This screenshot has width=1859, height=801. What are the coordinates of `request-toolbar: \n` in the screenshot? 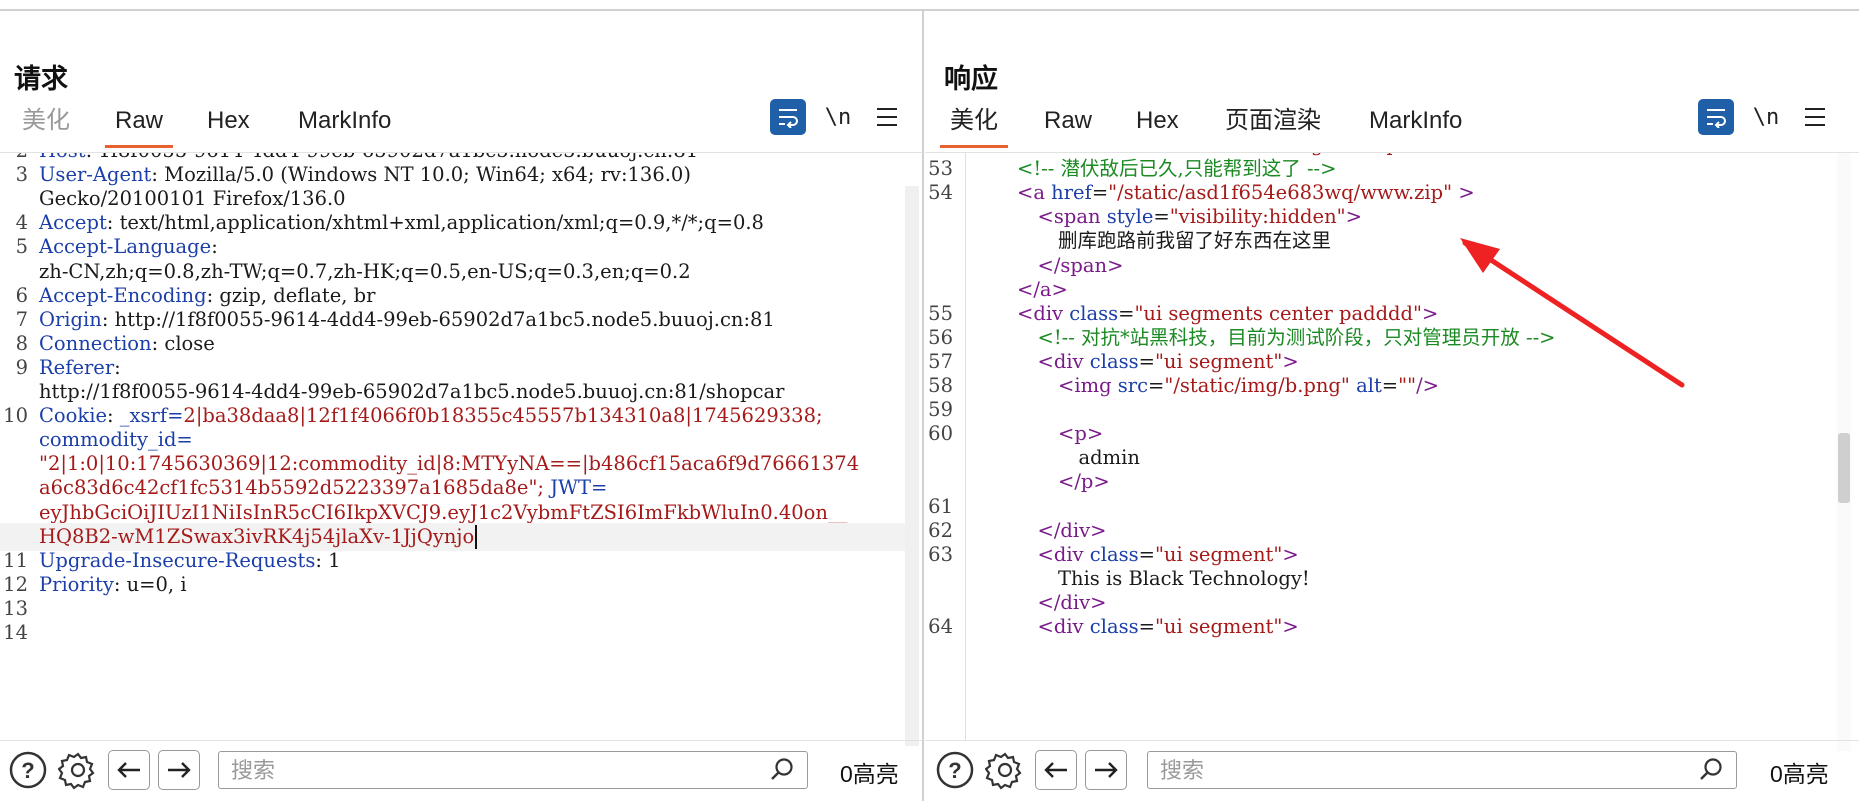 It's located at (461, 119).